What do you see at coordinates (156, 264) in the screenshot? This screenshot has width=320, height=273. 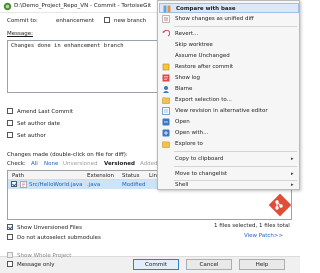 I see `commit-button: Commit` at bounding box center [156, 264].